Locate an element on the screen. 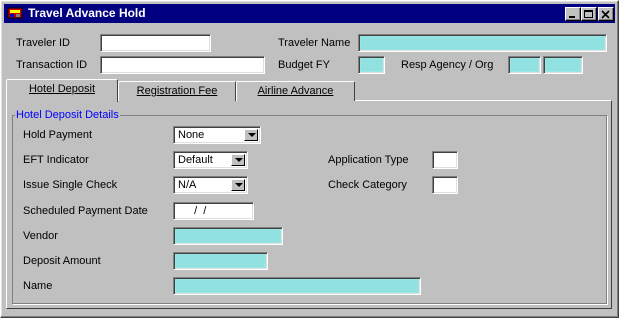  group-title: Hotel Deposit Details is located at coordinates (67, 115).